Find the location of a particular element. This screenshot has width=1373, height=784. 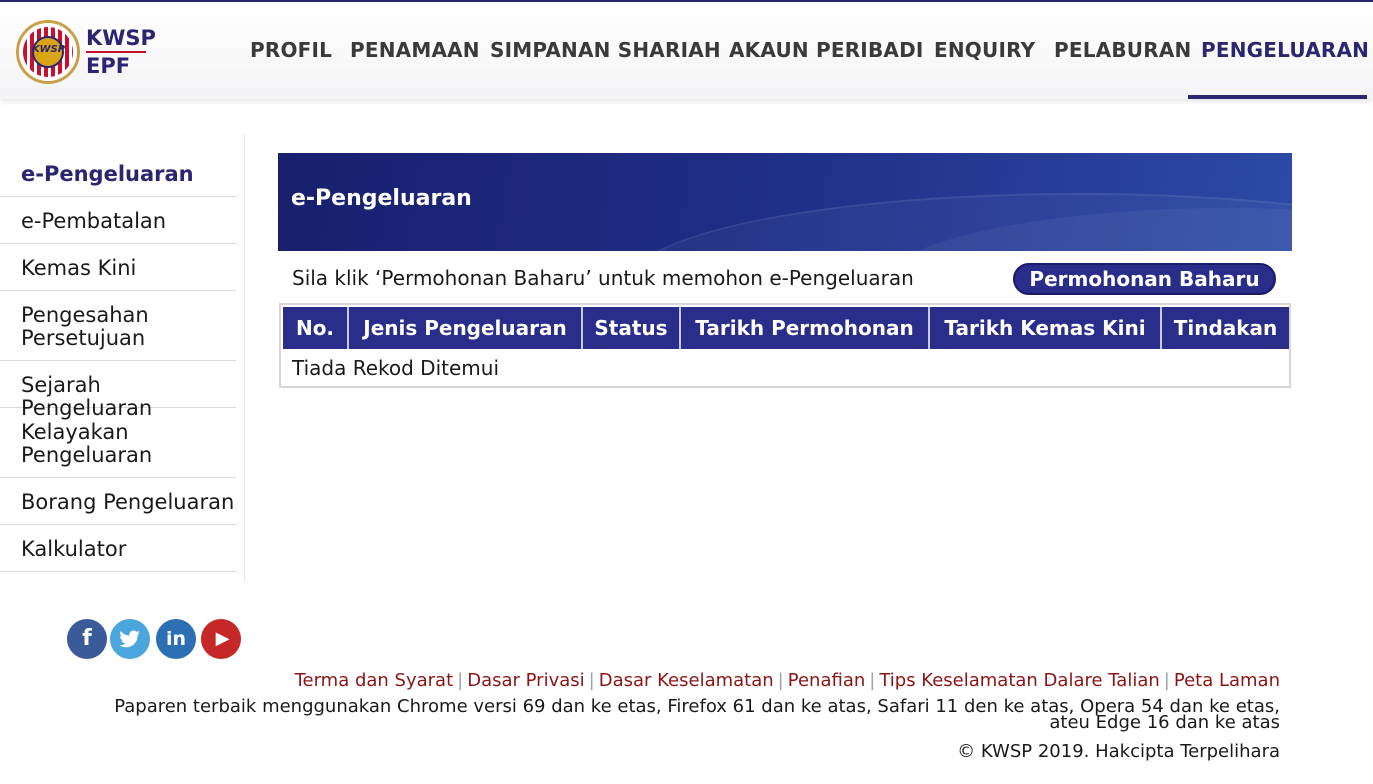

logo-wordmark: KWSP EPF is located at coordinates (121, 52).